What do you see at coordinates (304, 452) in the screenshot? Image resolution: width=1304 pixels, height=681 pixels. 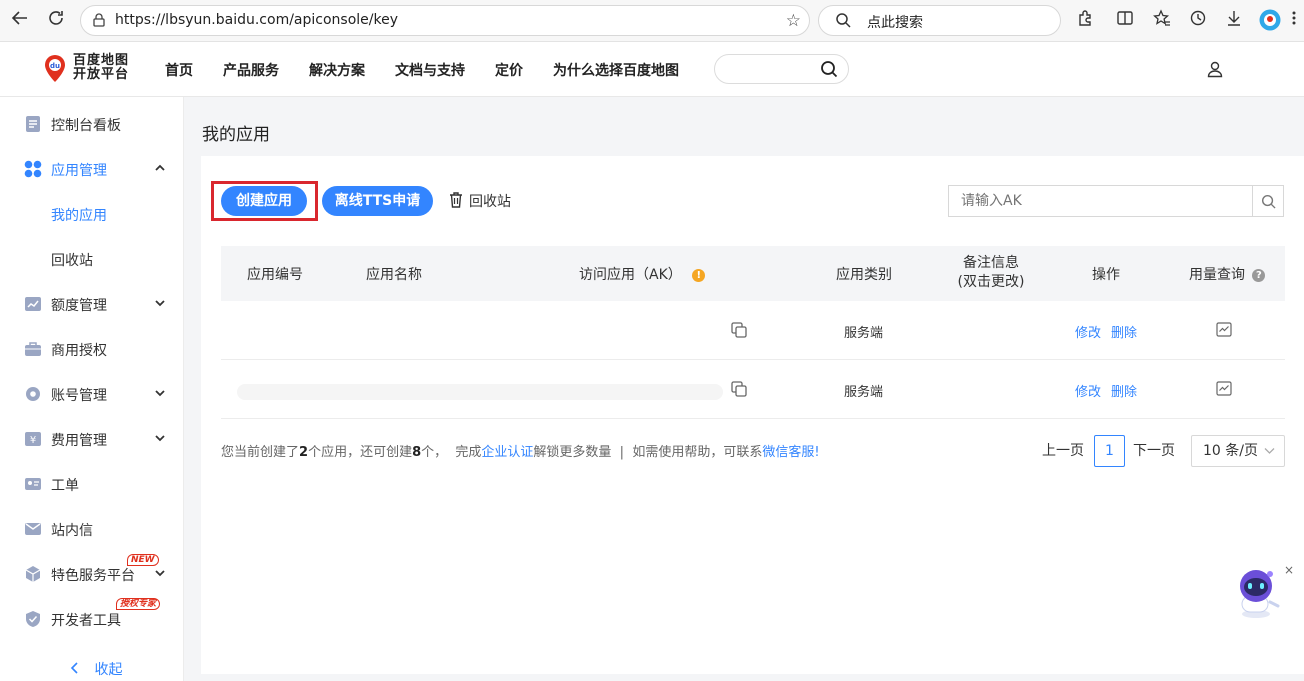 I see `created-count: 2` at bounding box center [304, 452].